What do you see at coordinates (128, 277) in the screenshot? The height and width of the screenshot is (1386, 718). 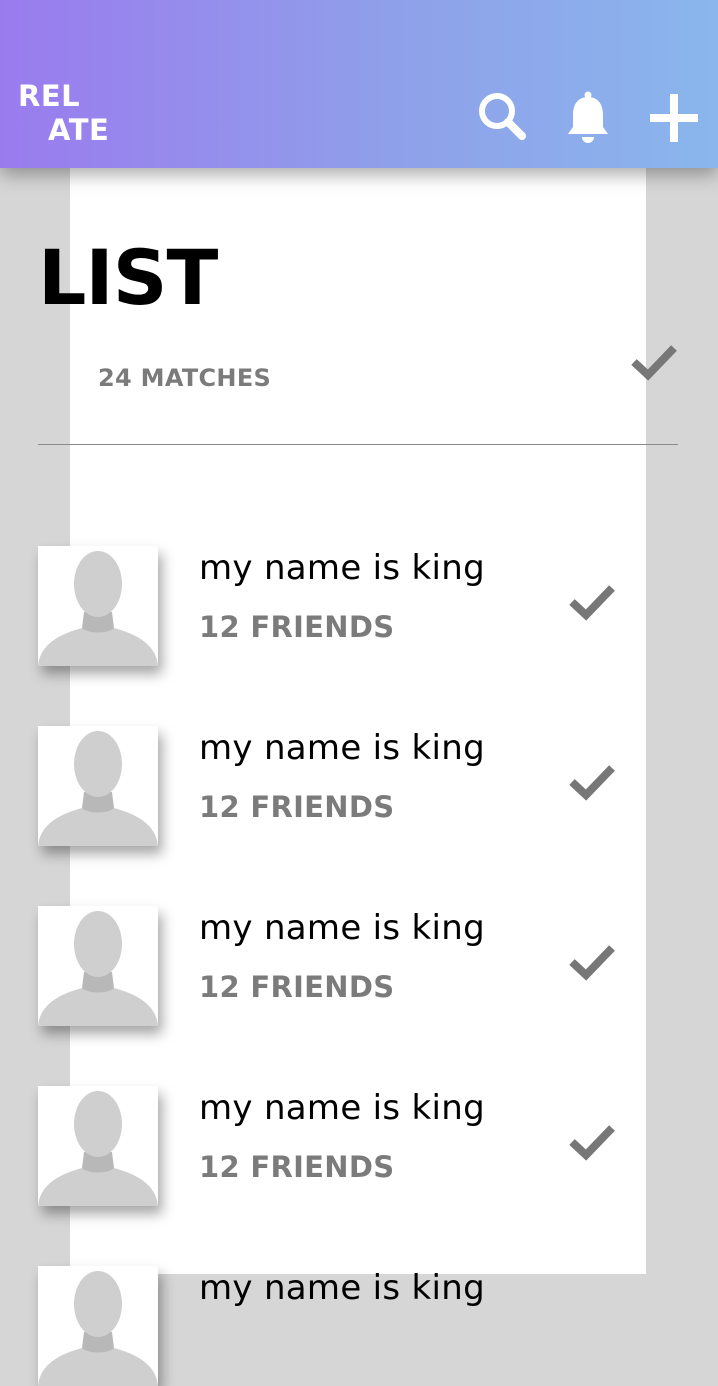 I see `page-title: LIST` at bounding box center [128, 277].